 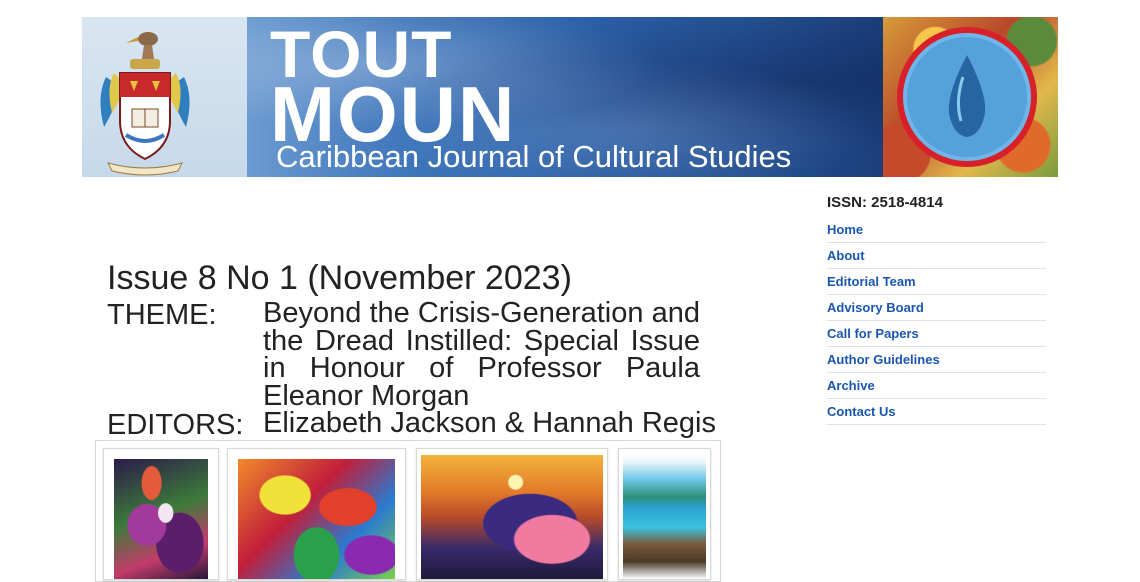 I want to click on banner-artwork, so click(x=970, y=97).